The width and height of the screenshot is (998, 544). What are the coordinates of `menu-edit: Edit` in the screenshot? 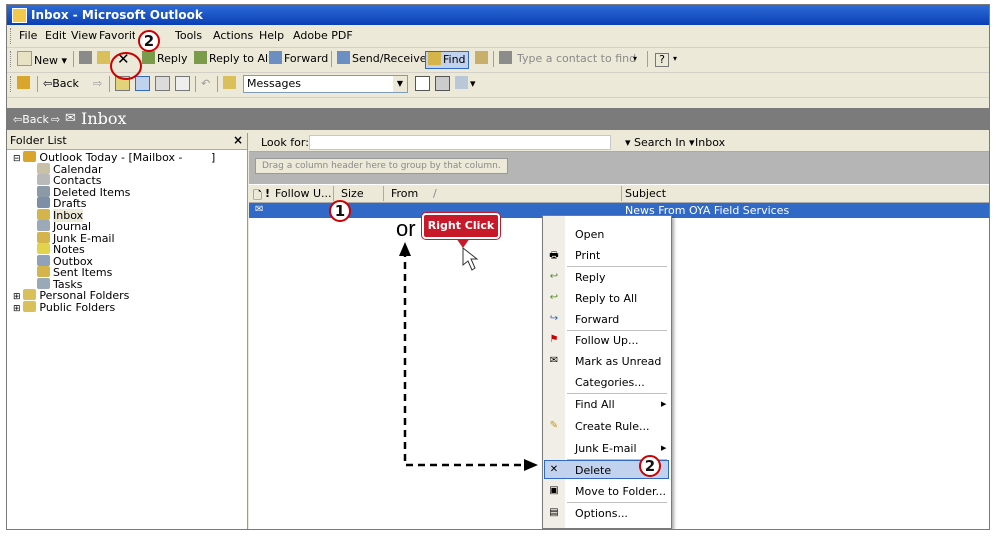 It's located at (55, 35).